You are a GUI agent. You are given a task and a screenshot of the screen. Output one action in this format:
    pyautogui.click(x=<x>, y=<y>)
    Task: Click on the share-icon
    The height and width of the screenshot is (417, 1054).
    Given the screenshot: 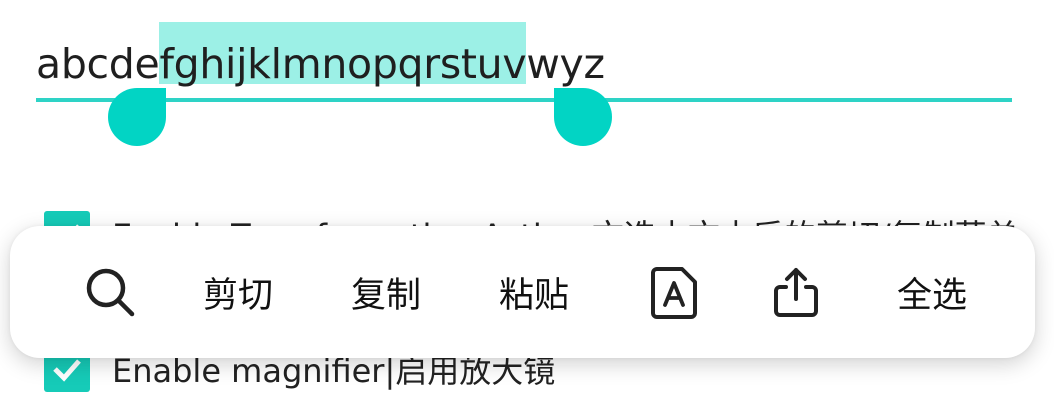 What is the action you would take?
    pyautogui.click(x=796, y=292)
    